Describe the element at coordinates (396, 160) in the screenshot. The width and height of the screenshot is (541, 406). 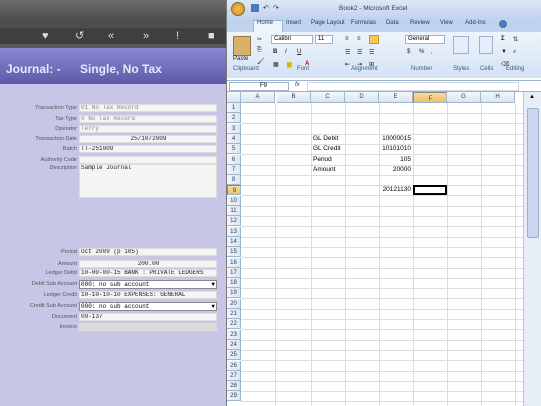
I see `cell-e6: 105` at that location.